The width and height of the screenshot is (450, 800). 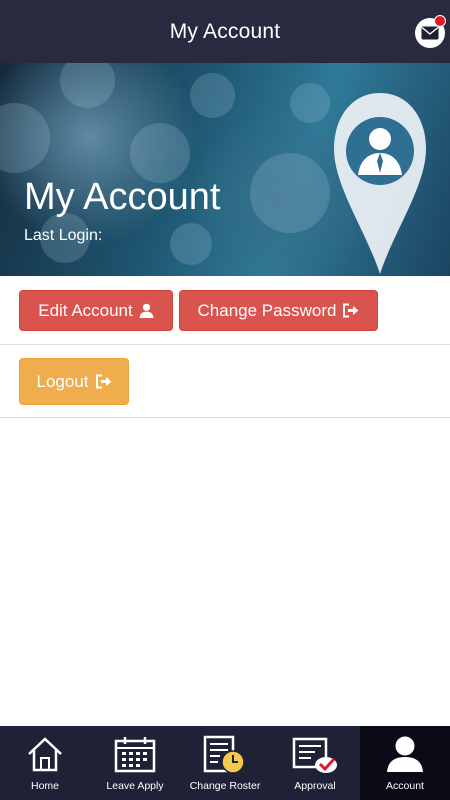 What do you see at coordinates (135, 786) in the screenshot?
I see `nav-label-leave-apply: Leave Apply` at bounding box center [135, 786].